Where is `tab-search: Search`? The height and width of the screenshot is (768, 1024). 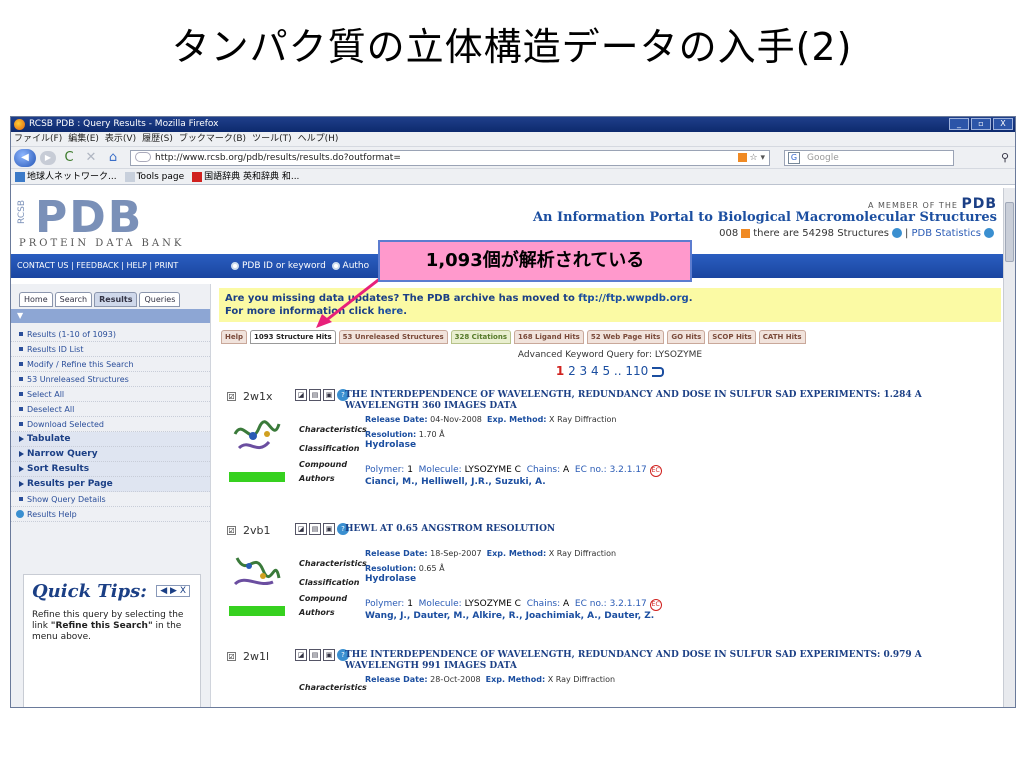
tab-search: Search is located at coordinates (73, 299).